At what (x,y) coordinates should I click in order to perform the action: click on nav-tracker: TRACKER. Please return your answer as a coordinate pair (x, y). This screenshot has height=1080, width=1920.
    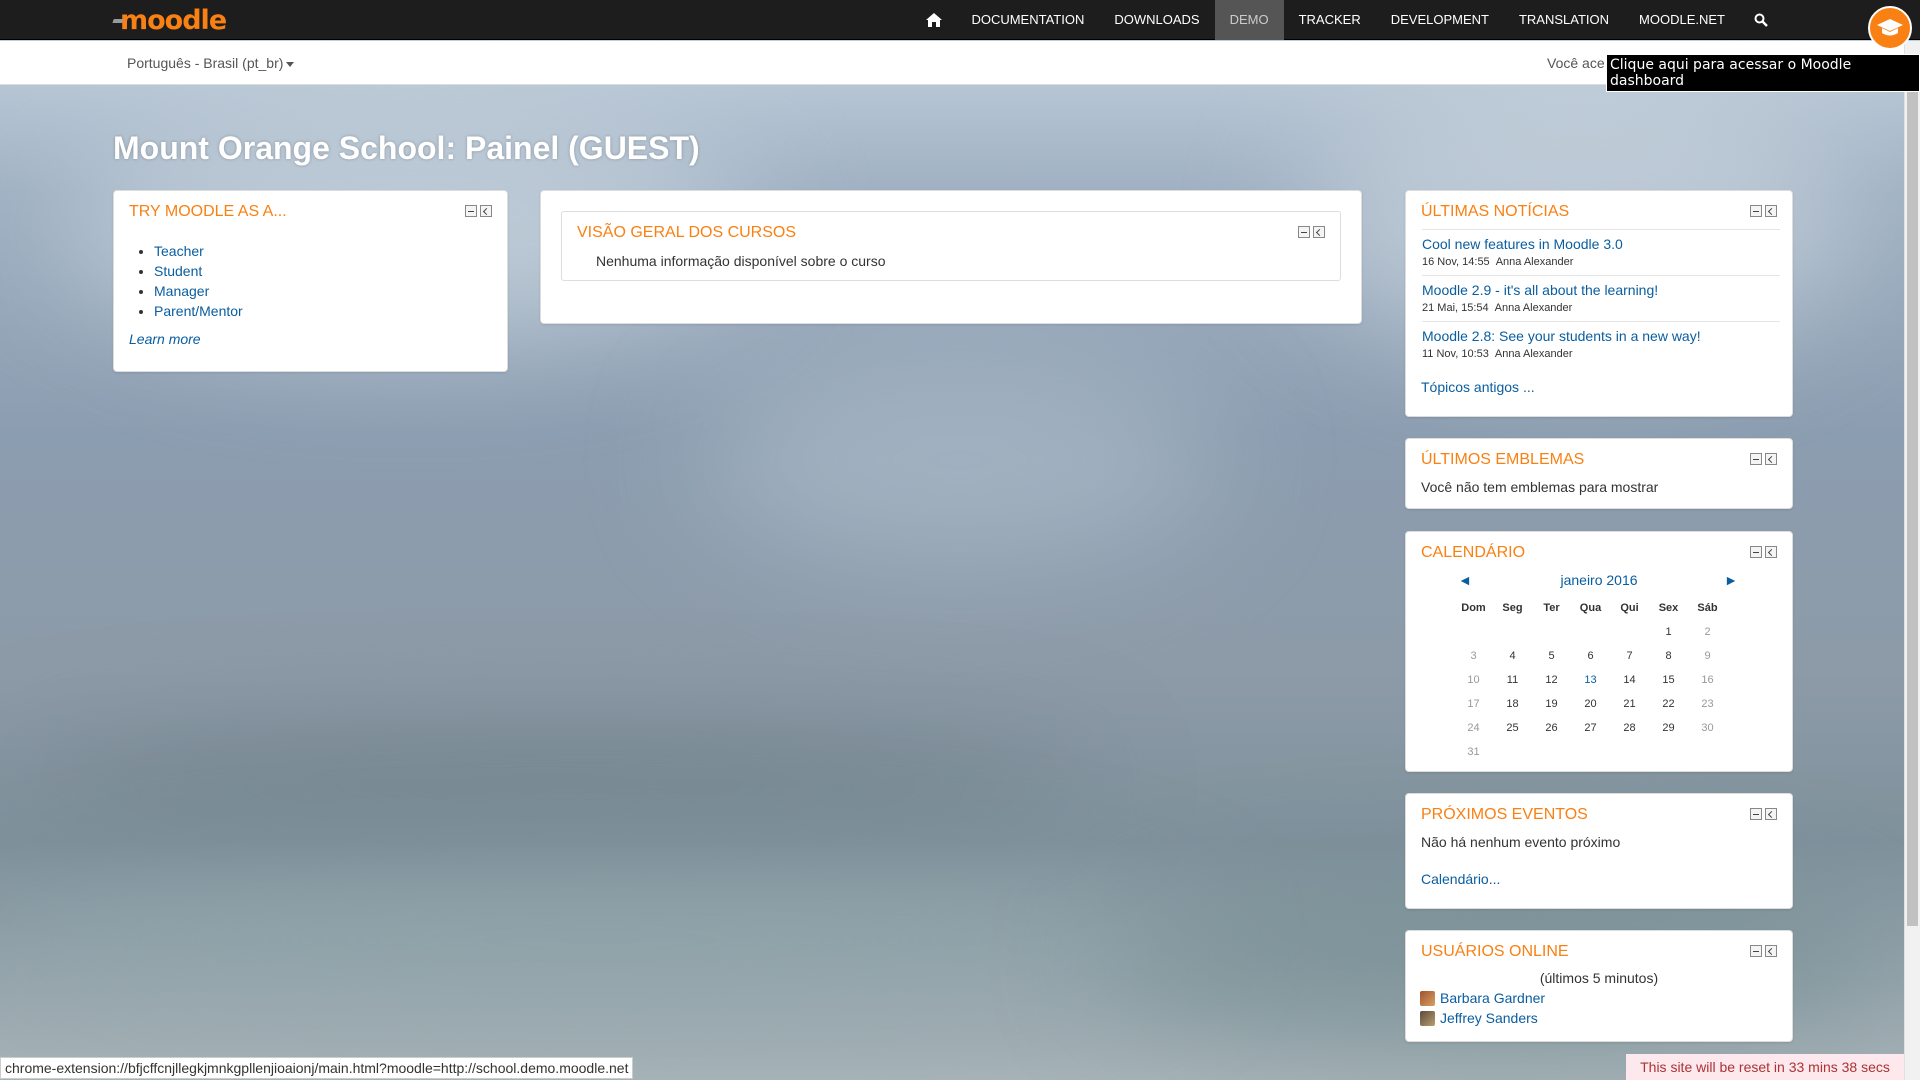
    Looking at the image, I should click on (1330, 20).